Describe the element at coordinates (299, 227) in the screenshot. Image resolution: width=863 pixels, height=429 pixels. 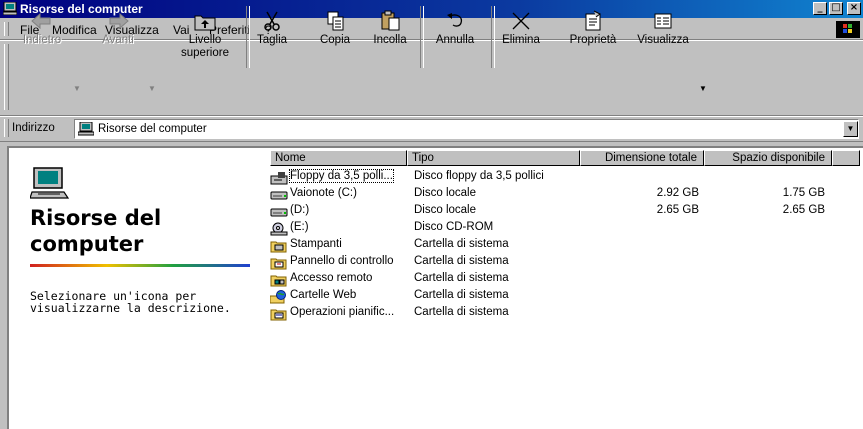
I see `item-name: (E:)` at that location.